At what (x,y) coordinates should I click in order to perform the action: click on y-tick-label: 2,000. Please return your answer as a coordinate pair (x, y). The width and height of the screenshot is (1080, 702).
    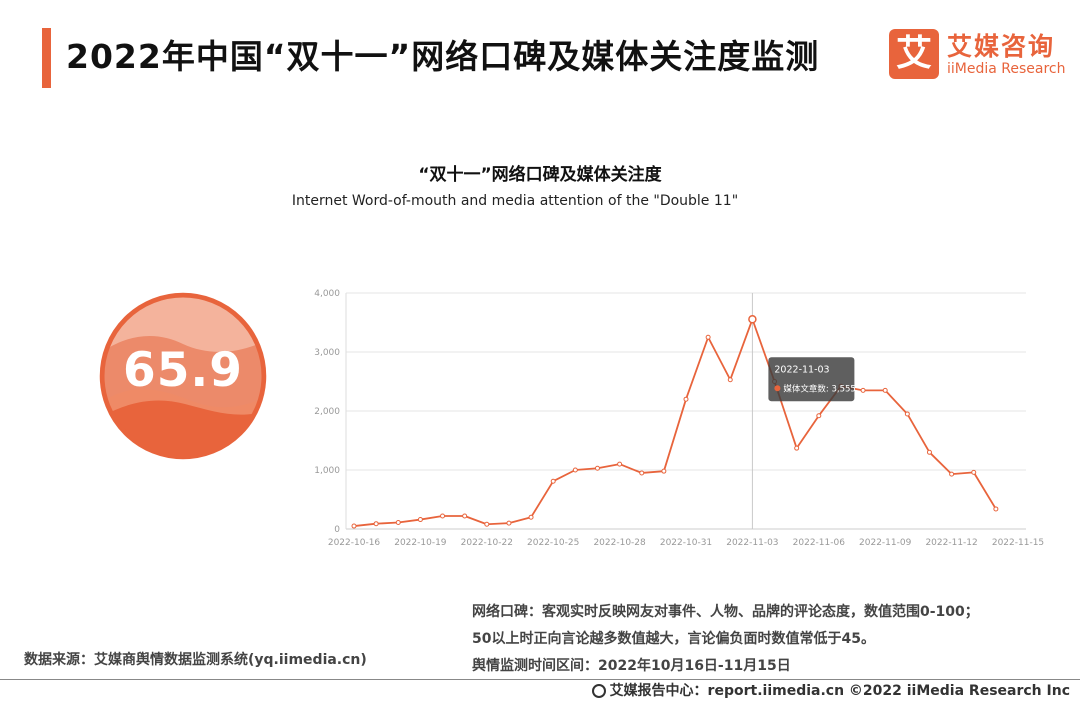
    Looking at the image, I should click on (327, 412).